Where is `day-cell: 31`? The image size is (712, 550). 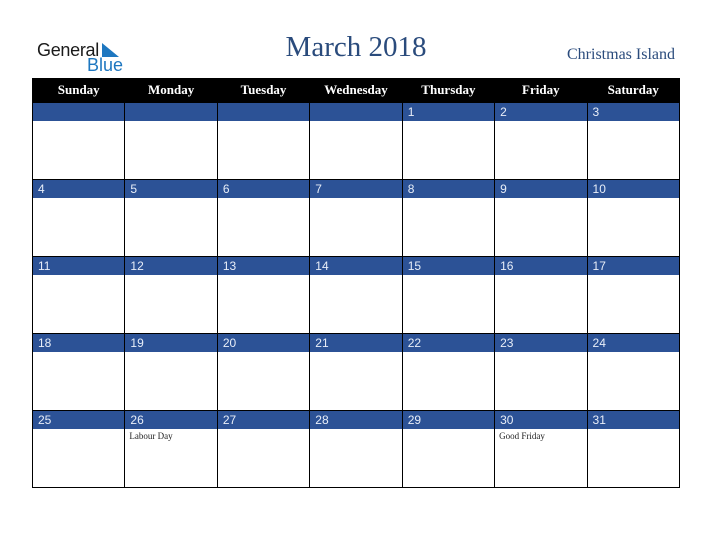 day-cell: 31 is located at coordinates (633, 449).